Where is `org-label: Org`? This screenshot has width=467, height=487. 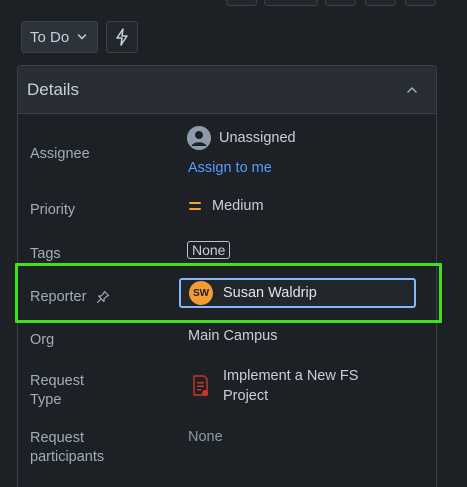
org-label: Org is located at coordinates (42, 340).